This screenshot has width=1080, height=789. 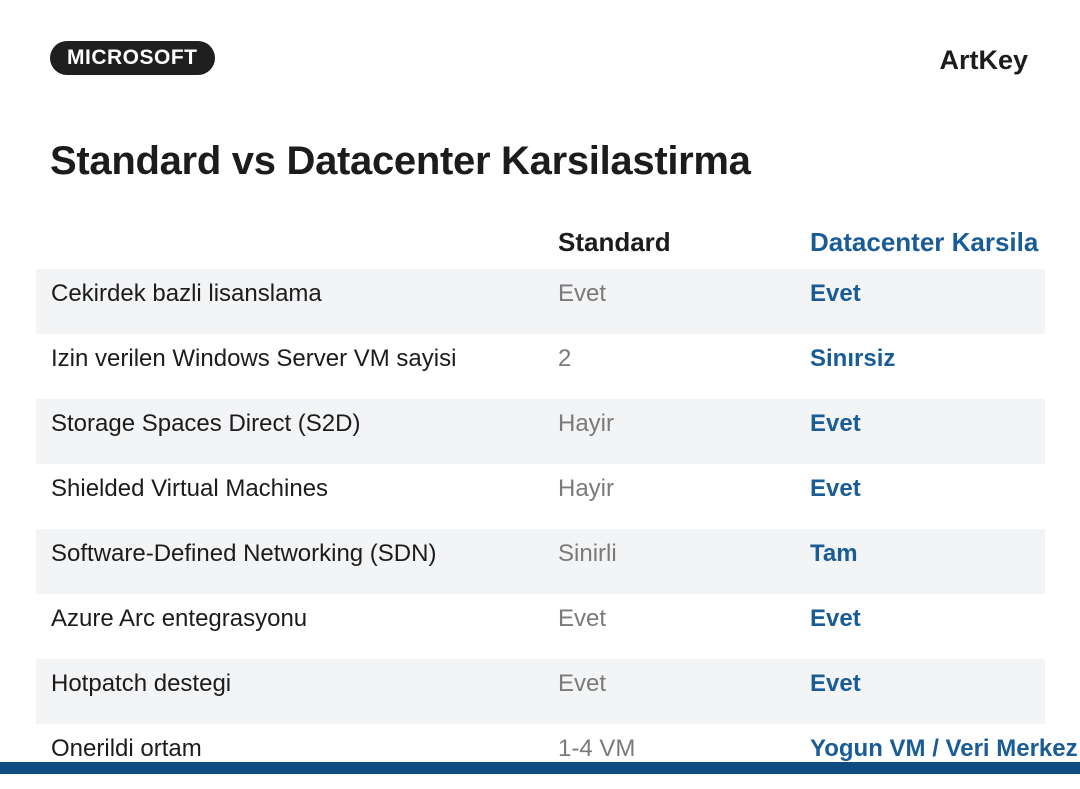 What do you see at coordinates (179, 618) in the screenshot?
I see `feature-cell: Azure Arc entegrasyonu` at bounding box center [179, 618].